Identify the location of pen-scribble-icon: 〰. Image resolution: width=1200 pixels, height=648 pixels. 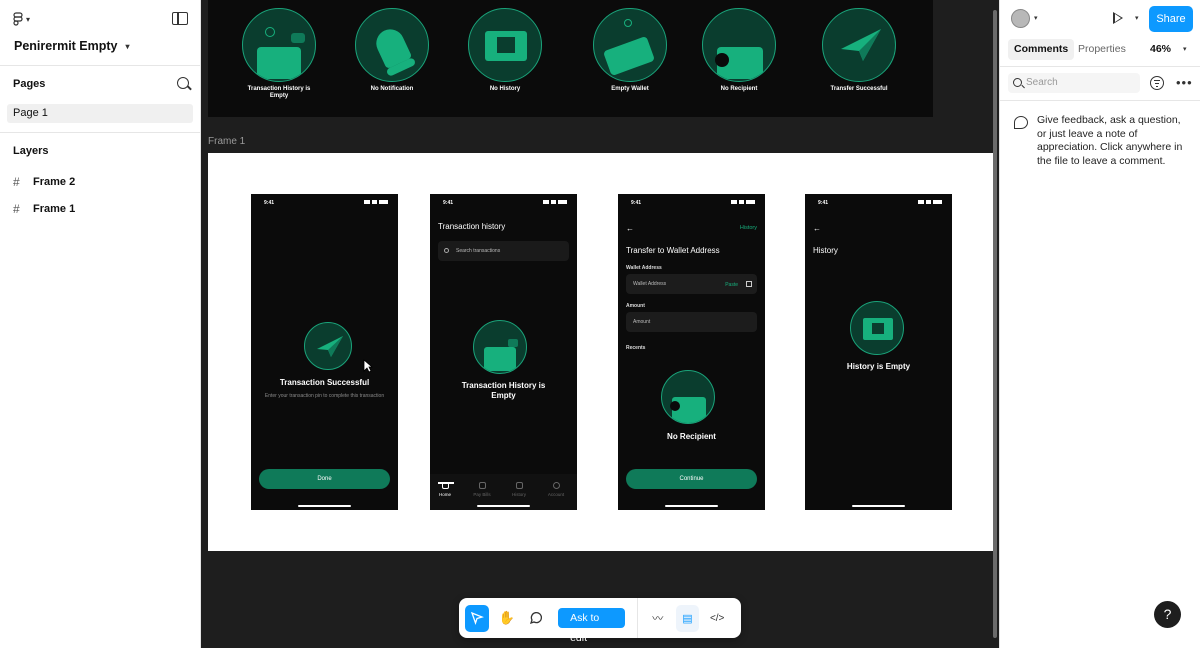
(658, 619).